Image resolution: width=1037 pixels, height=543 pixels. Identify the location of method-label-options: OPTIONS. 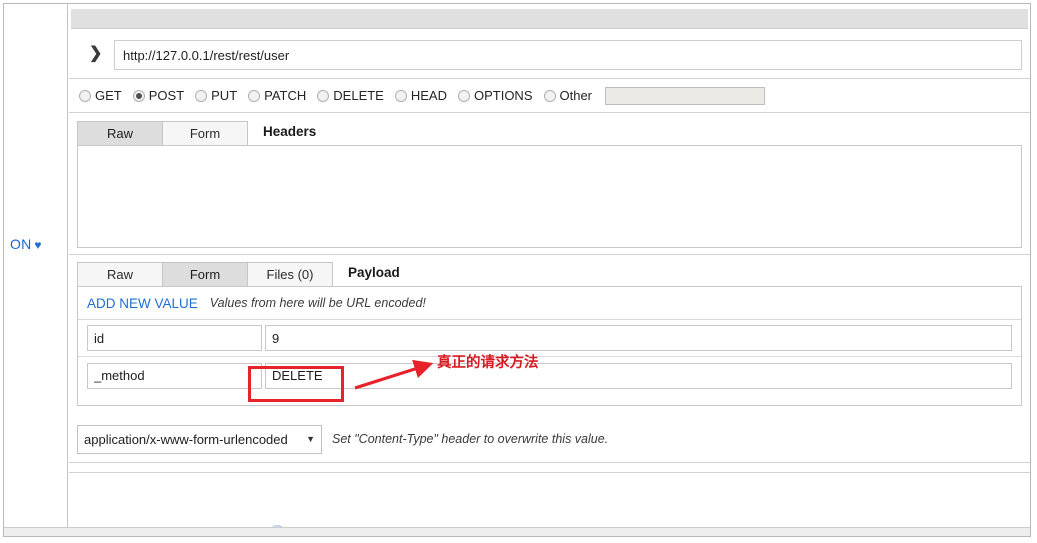
(503, 95).